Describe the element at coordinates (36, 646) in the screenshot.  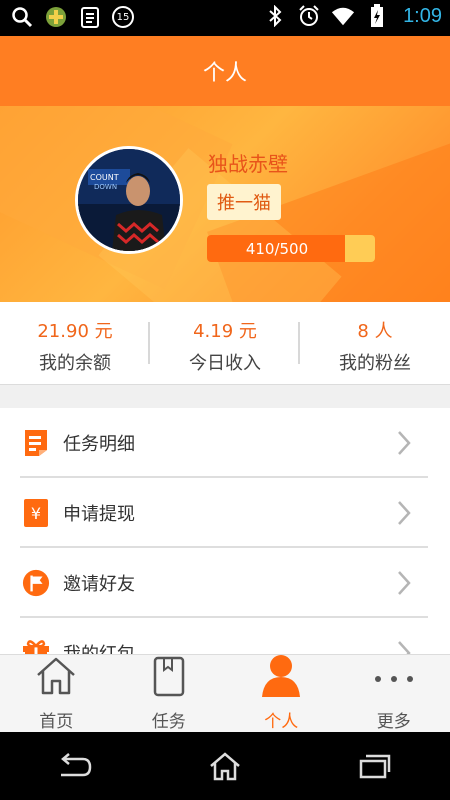
I see `gift-icon` at that location.